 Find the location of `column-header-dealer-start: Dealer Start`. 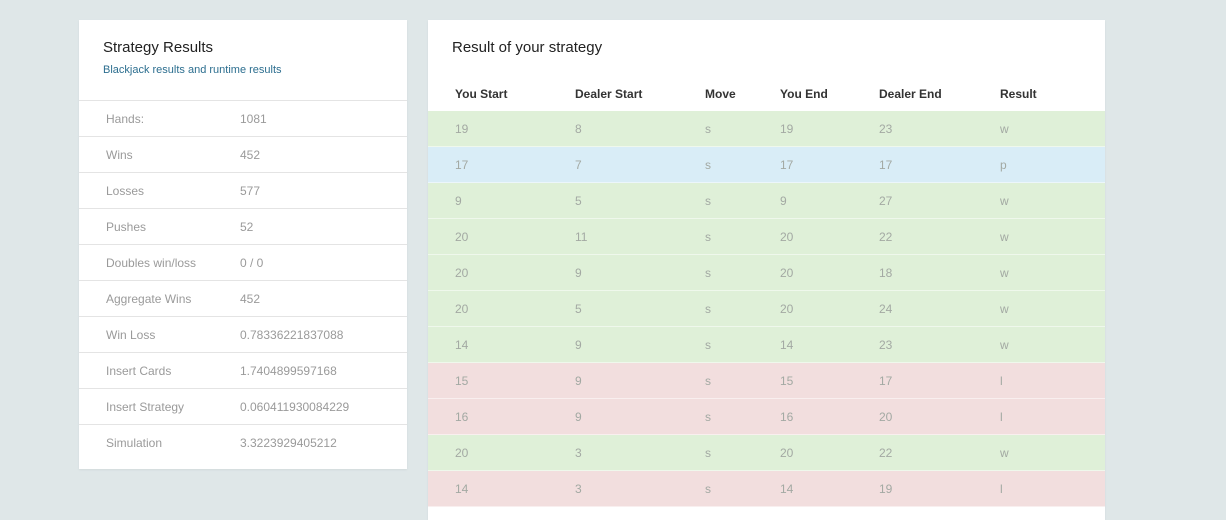

column-header-dealer-start: Dealer Start is located at coordinates (608, 94).